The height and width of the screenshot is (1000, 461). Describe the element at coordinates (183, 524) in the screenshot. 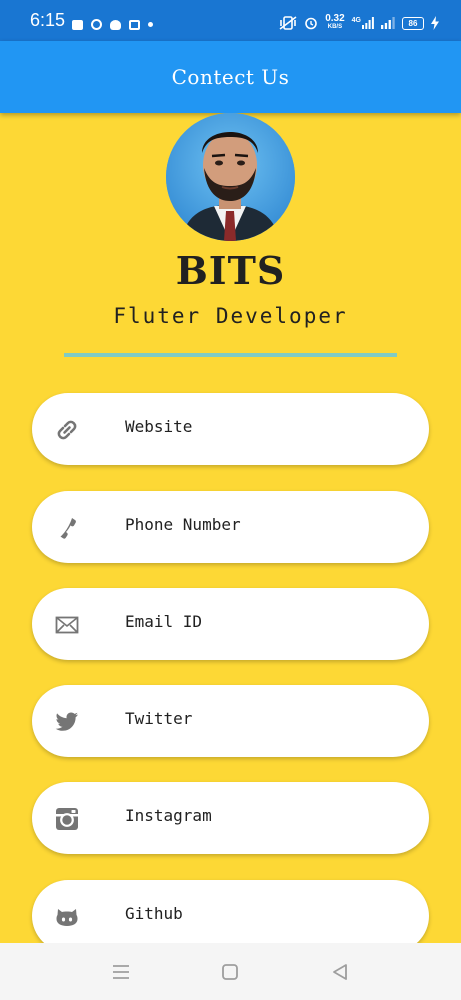

I see `contact-label: Phone Number` at that location.